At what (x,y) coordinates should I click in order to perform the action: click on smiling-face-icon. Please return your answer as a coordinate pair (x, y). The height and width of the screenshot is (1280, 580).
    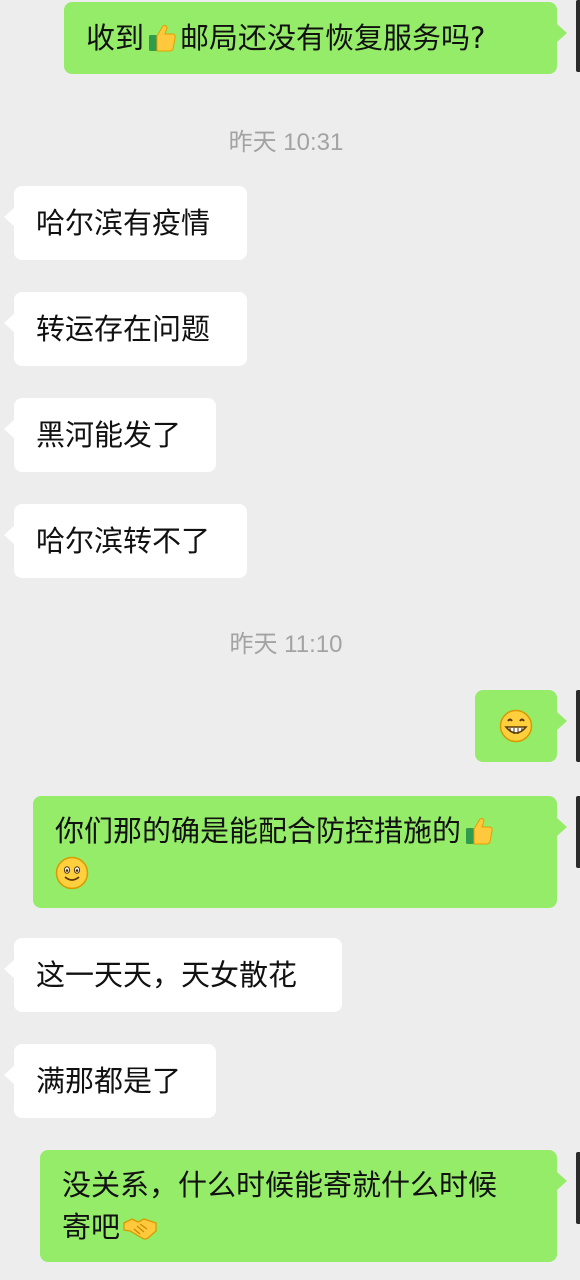
    Looking at the image, I should click on (72, 873).